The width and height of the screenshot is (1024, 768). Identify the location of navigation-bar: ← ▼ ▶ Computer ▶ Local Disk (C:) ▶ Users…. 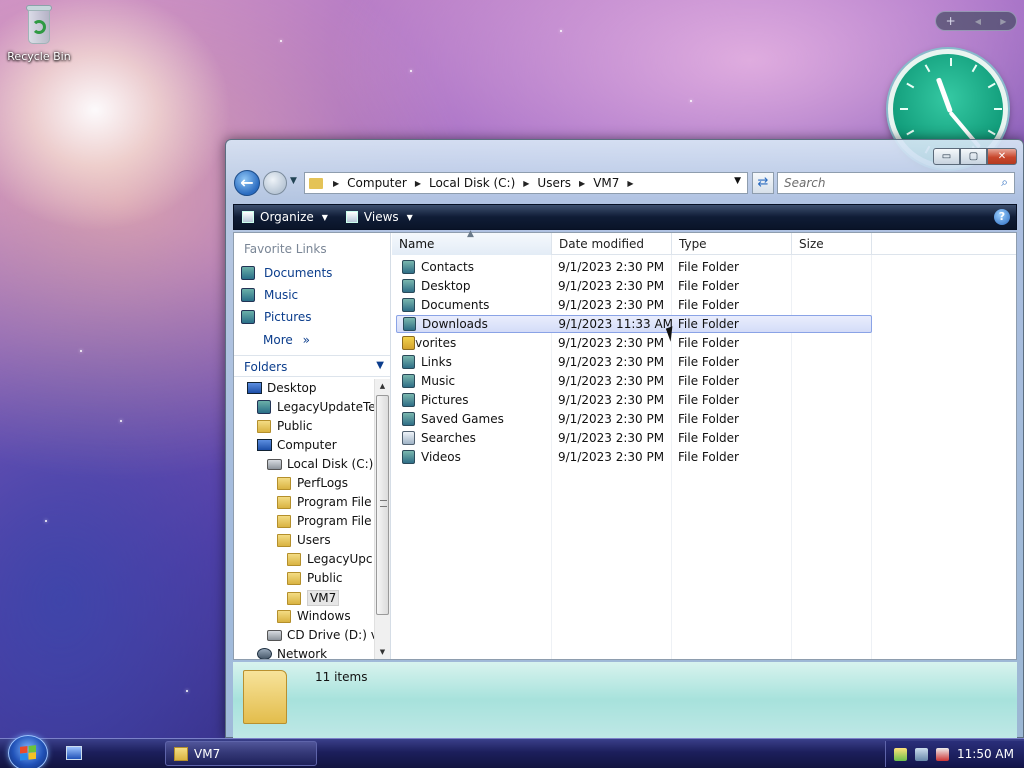
(624, 183).